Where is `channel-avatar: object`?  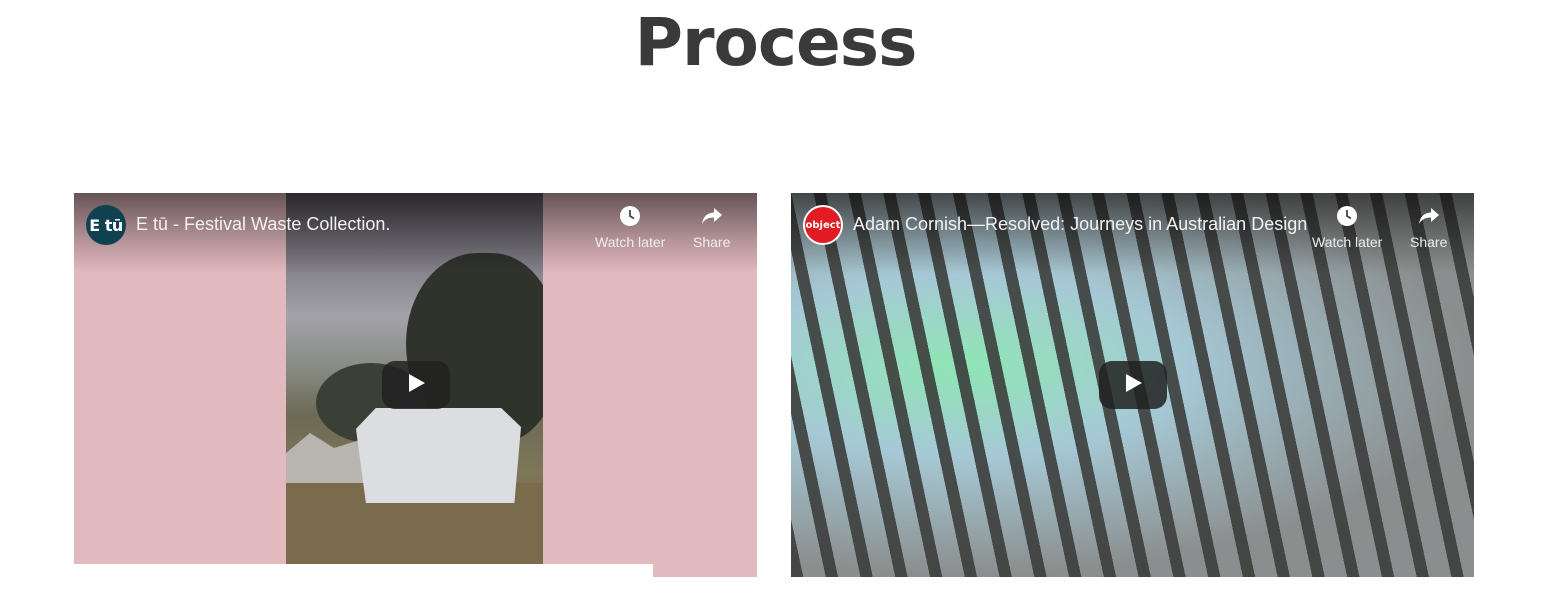 channel-avatar: object is located at coordinates (823, 225).